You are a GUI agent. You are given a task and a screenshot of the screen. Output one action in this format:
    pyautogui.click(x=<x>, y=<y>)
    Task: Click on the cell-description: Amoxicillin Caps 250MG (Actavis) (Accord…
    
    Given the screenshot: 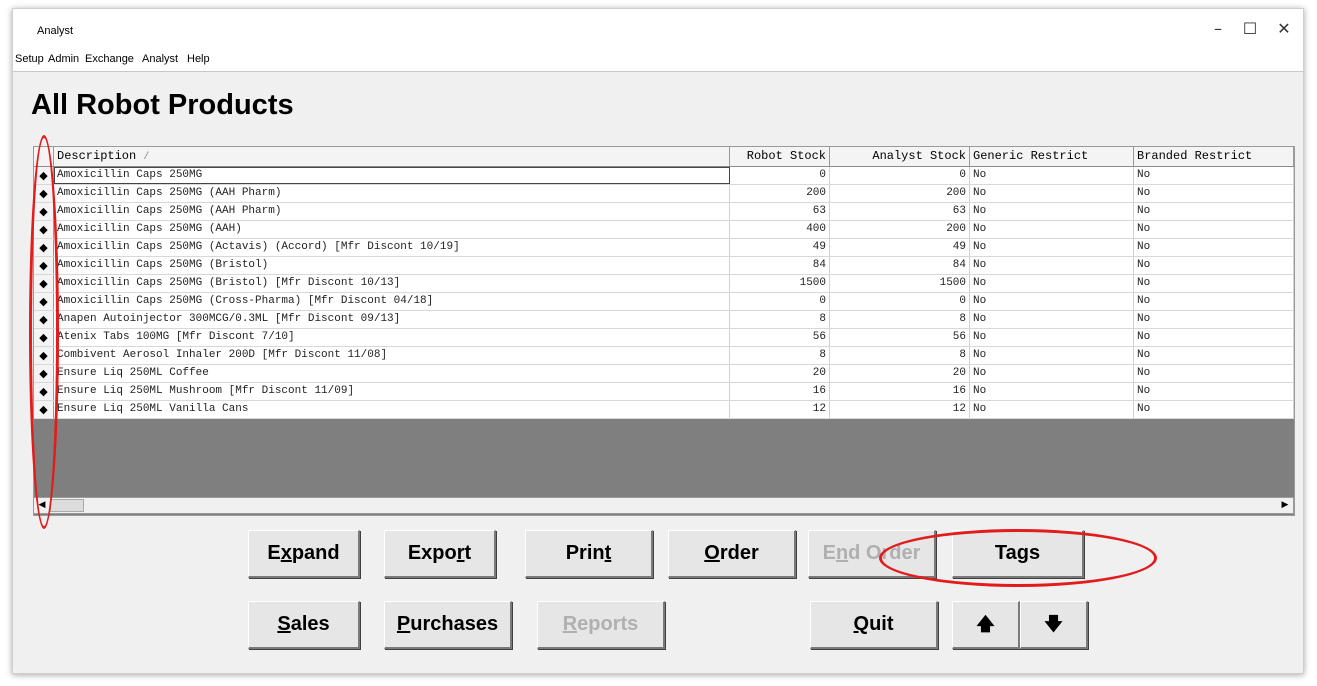 What is the action you would take?
    pyautogui.click(x=392, y=247)
    